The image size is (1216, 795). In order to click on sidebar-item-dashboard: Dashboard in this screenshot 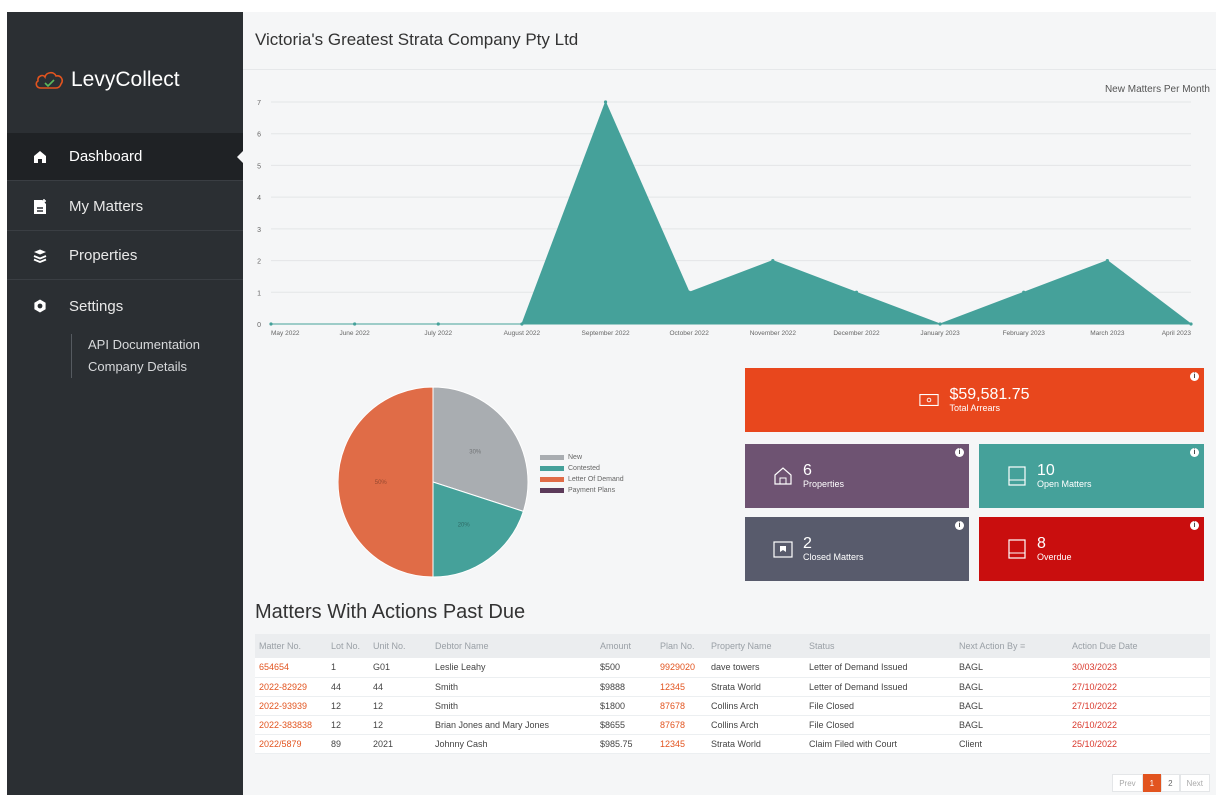, I will do `click(125, 157)`.